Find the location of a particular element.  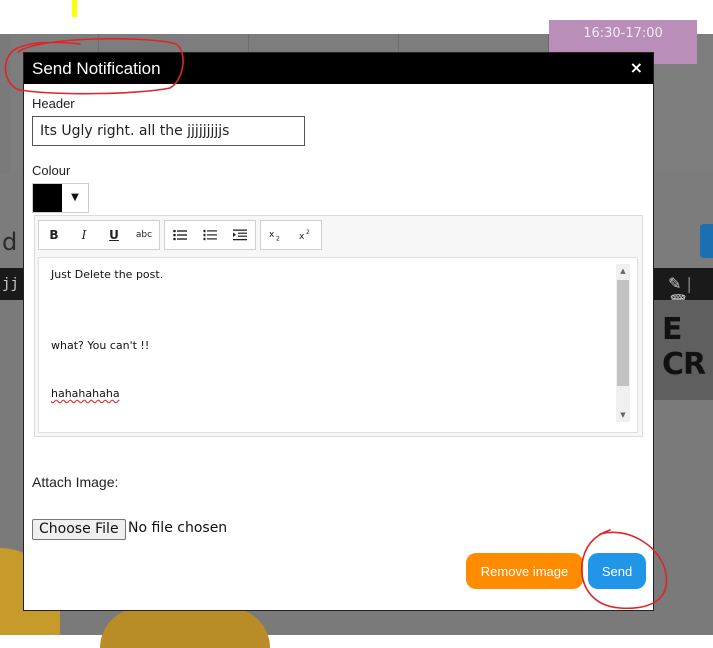

numbered-list-icon is located at coordinates (210, 235).